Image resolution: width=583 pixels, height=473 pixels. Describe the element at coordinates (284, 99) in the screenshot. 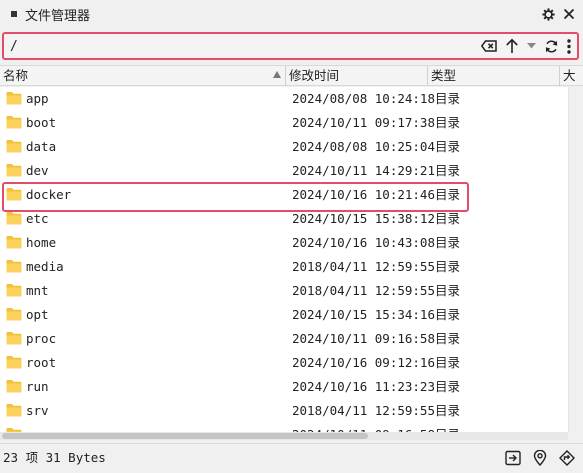

I see `table-row: app 2024/08/08 10:24:18 目录` at that location.